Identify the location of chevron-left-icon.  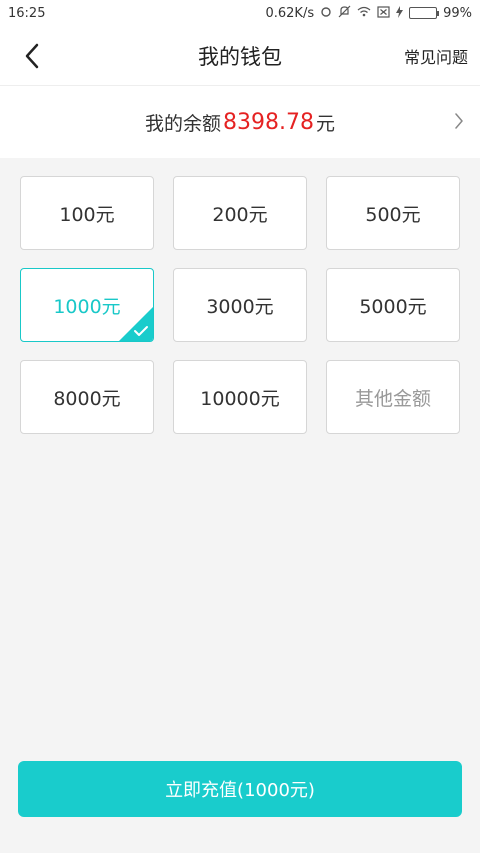
(32, 56).